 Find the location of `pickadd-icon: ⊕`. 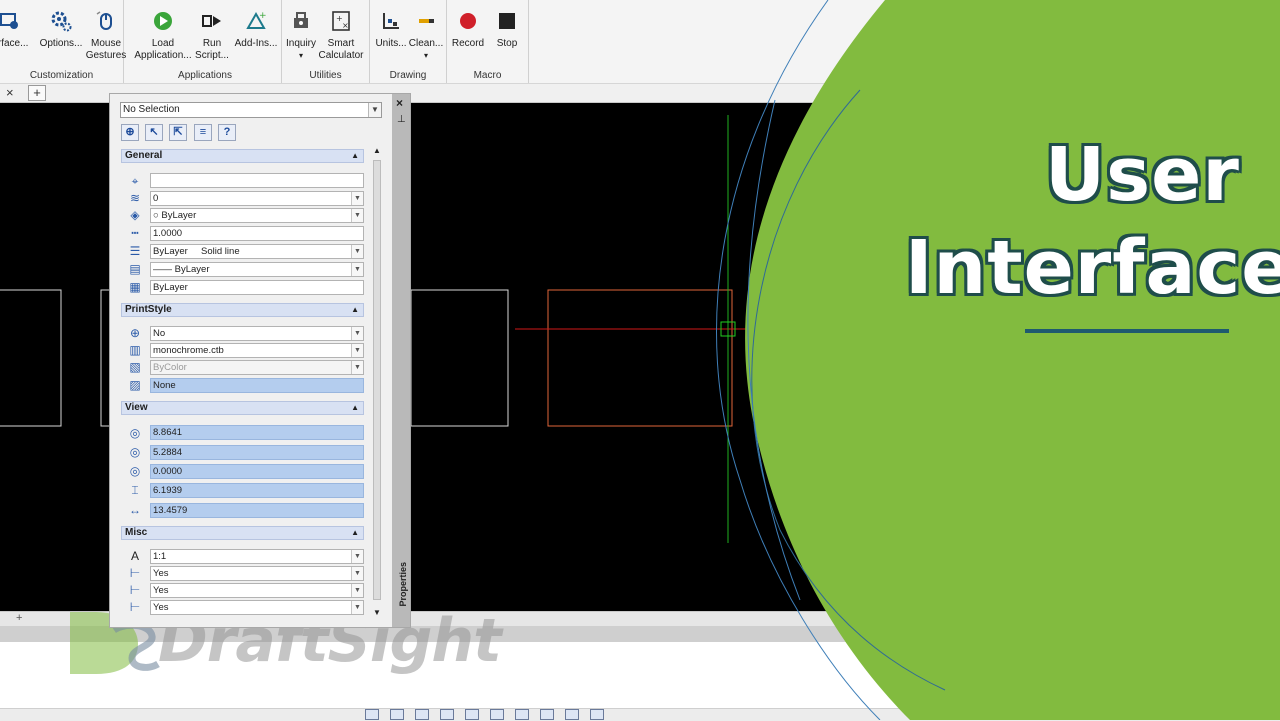

pickadd-icon: ⊕ is located at coordinates (130, 132).